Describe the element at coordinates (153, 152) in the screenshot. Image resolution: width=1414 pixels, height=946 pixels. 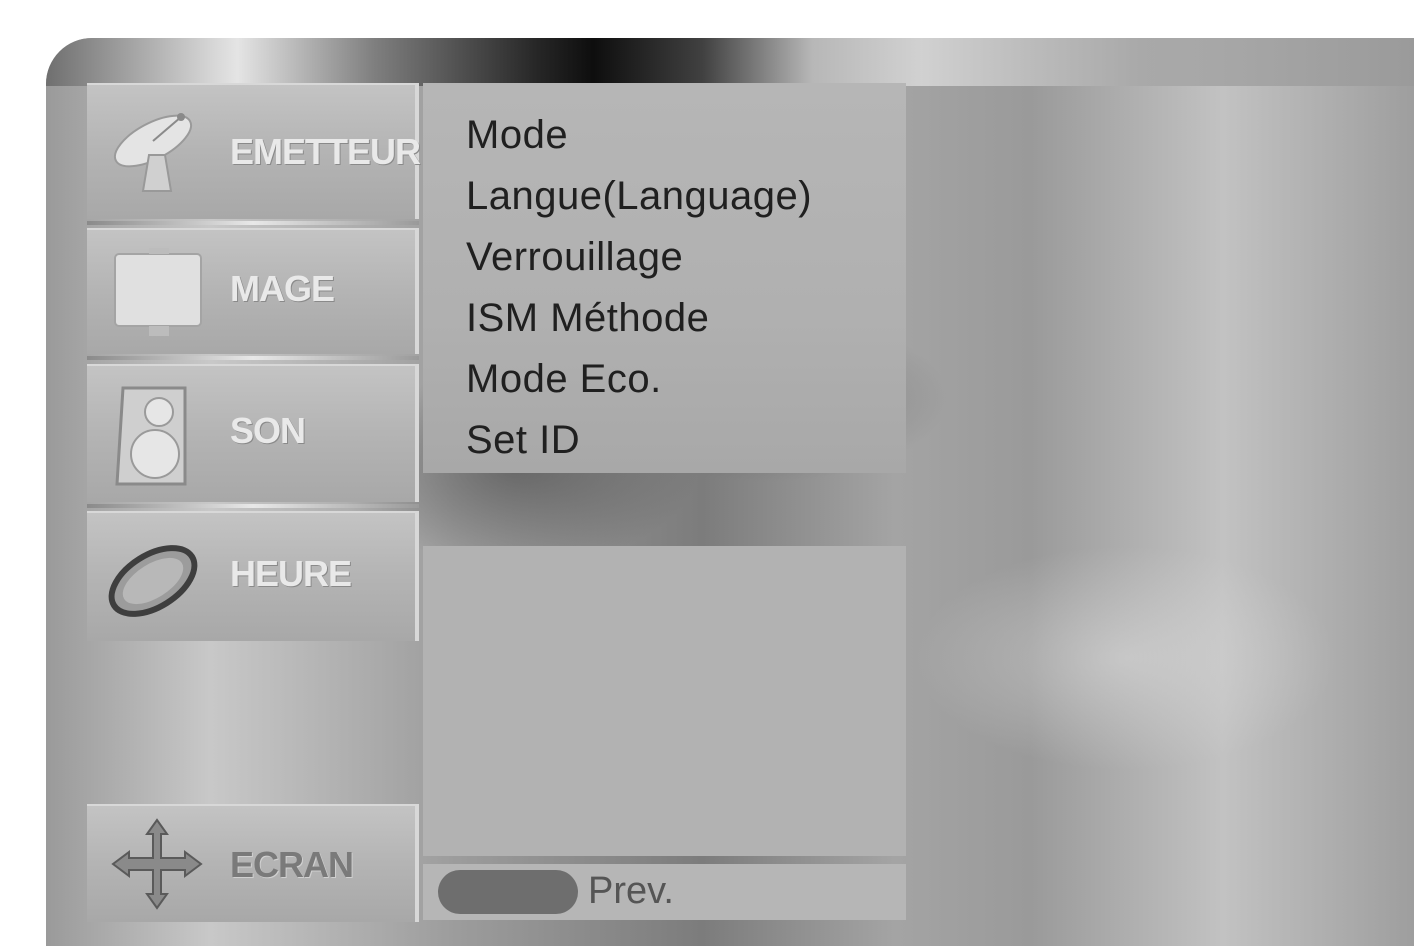
I see `satellite-dish-icon` at that location.